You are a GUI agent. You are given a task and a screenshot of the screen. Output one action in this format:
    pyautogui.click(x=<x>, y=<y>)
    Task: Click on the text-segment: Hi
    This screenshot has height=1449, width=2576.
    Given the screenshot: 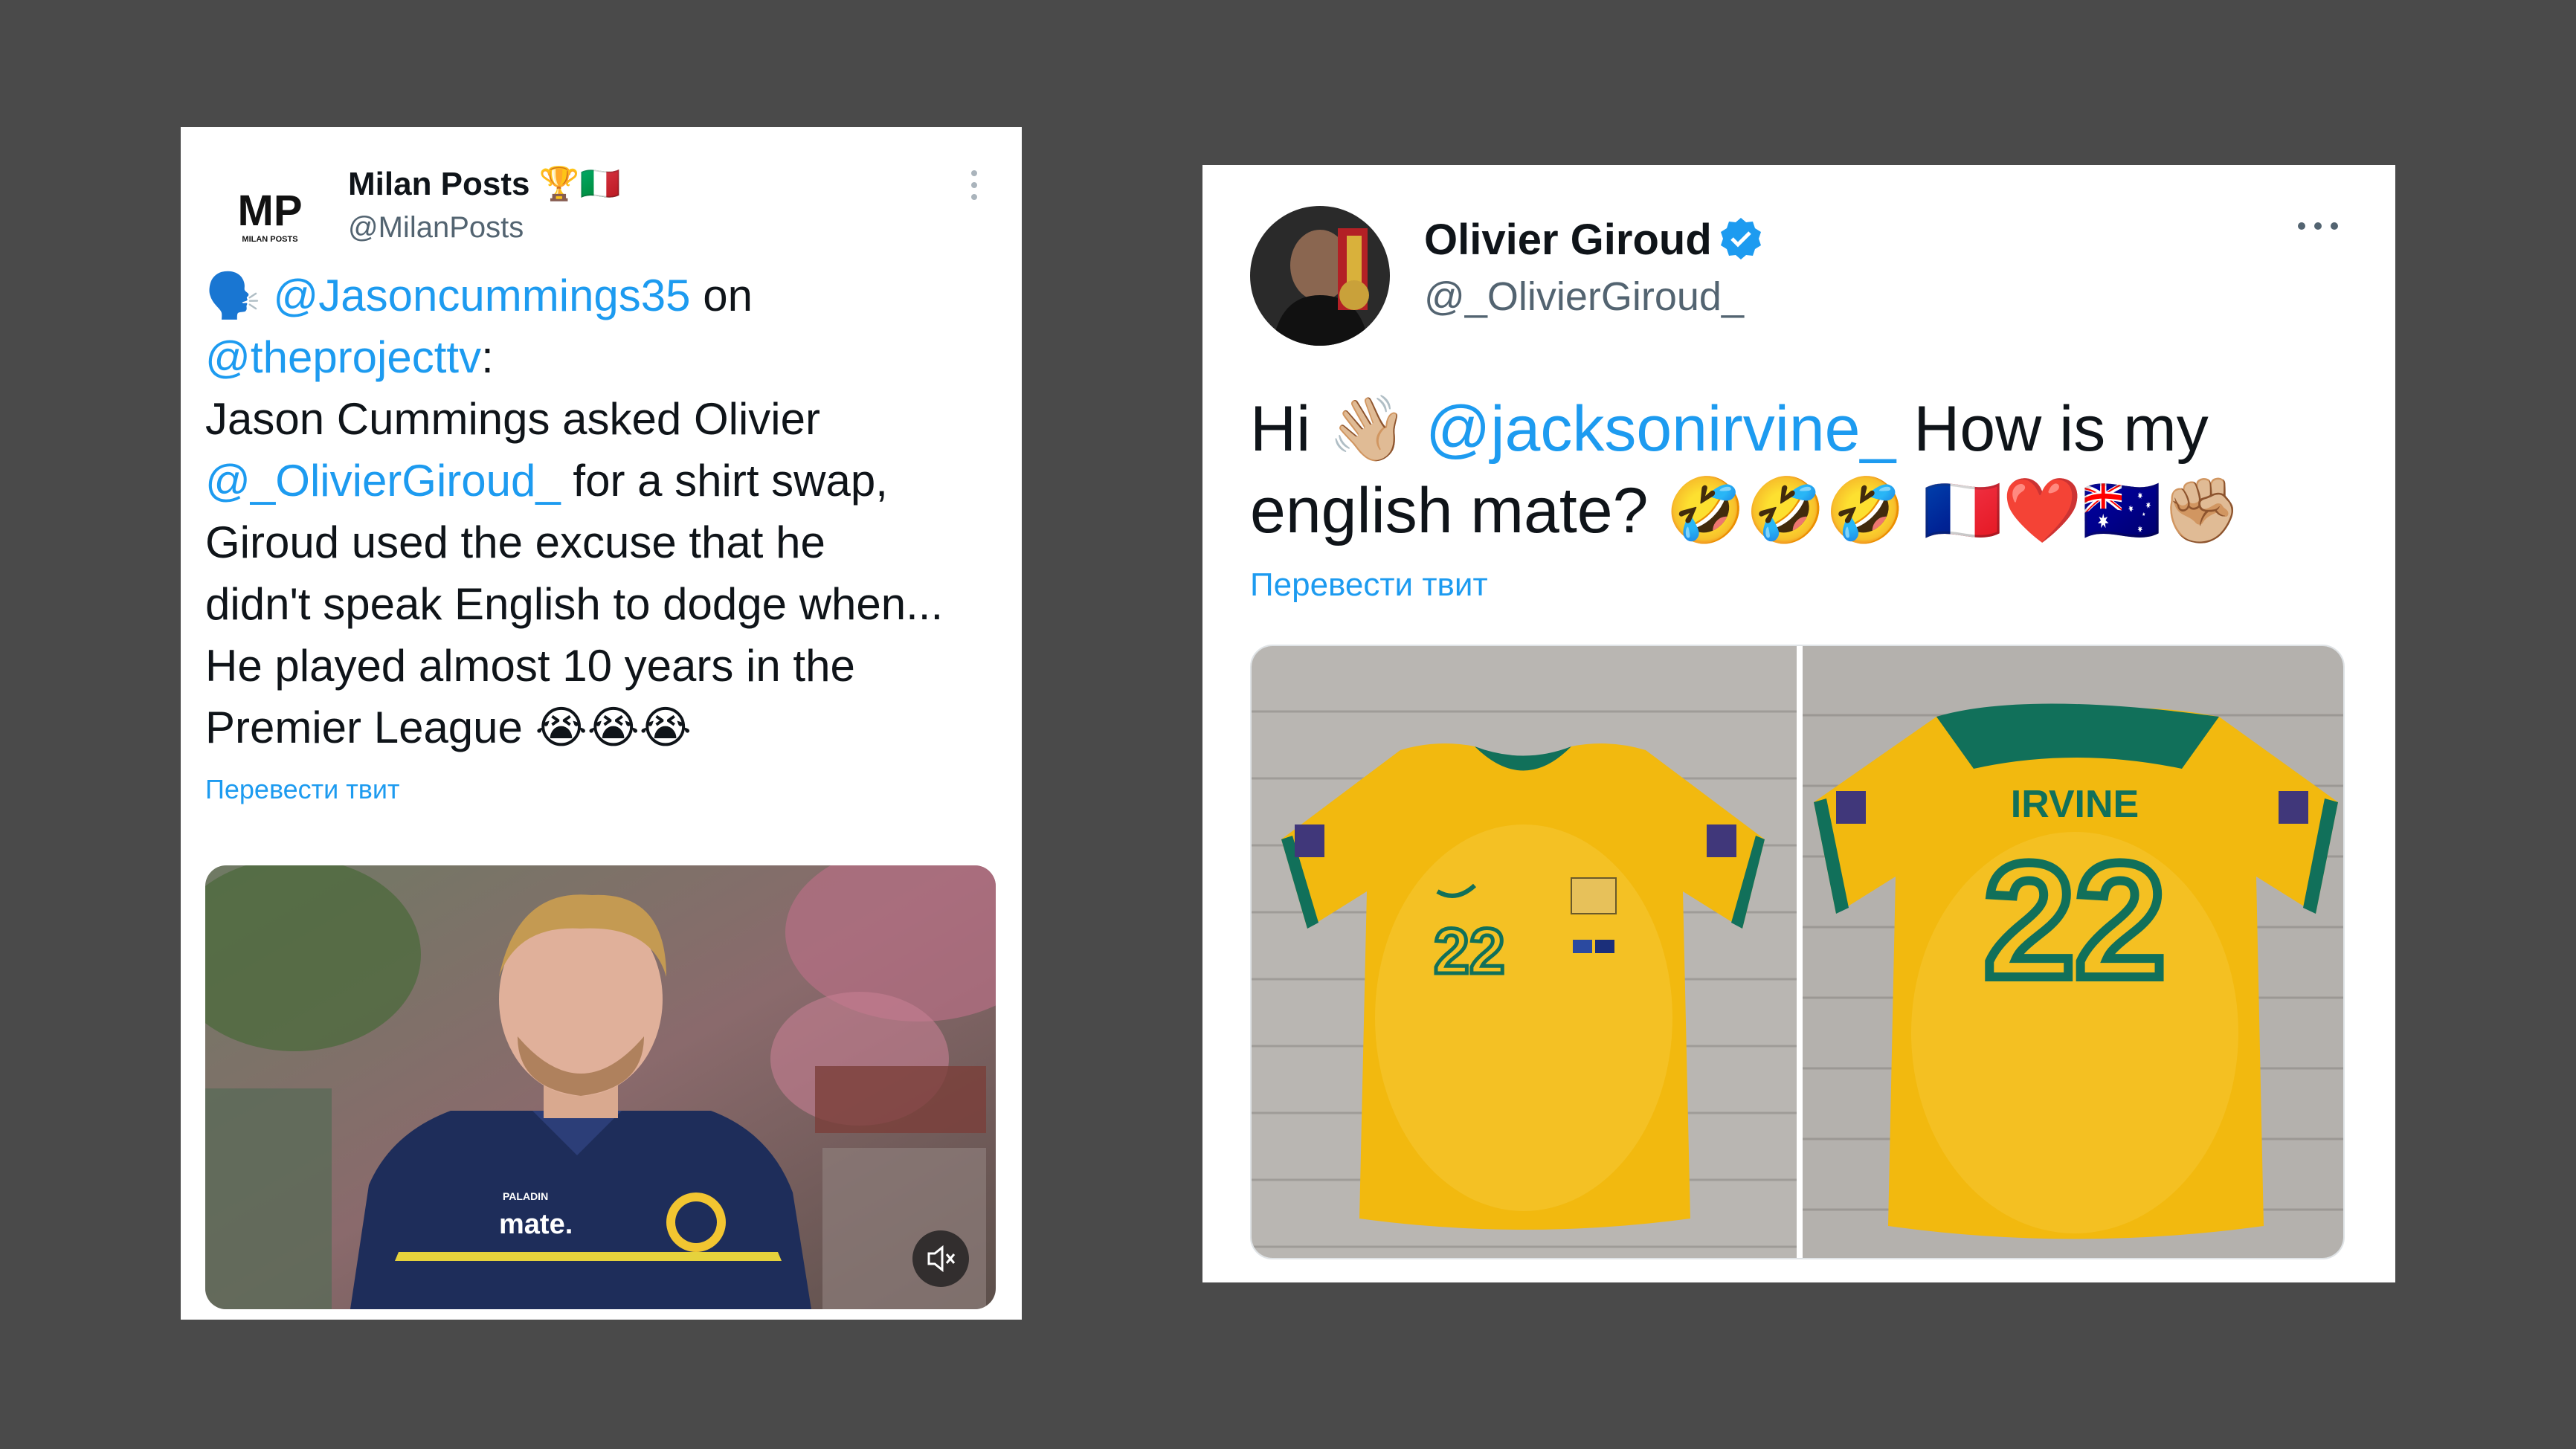 What is the action you would take?
    pyautogui.click(x=1289, y=429)
    